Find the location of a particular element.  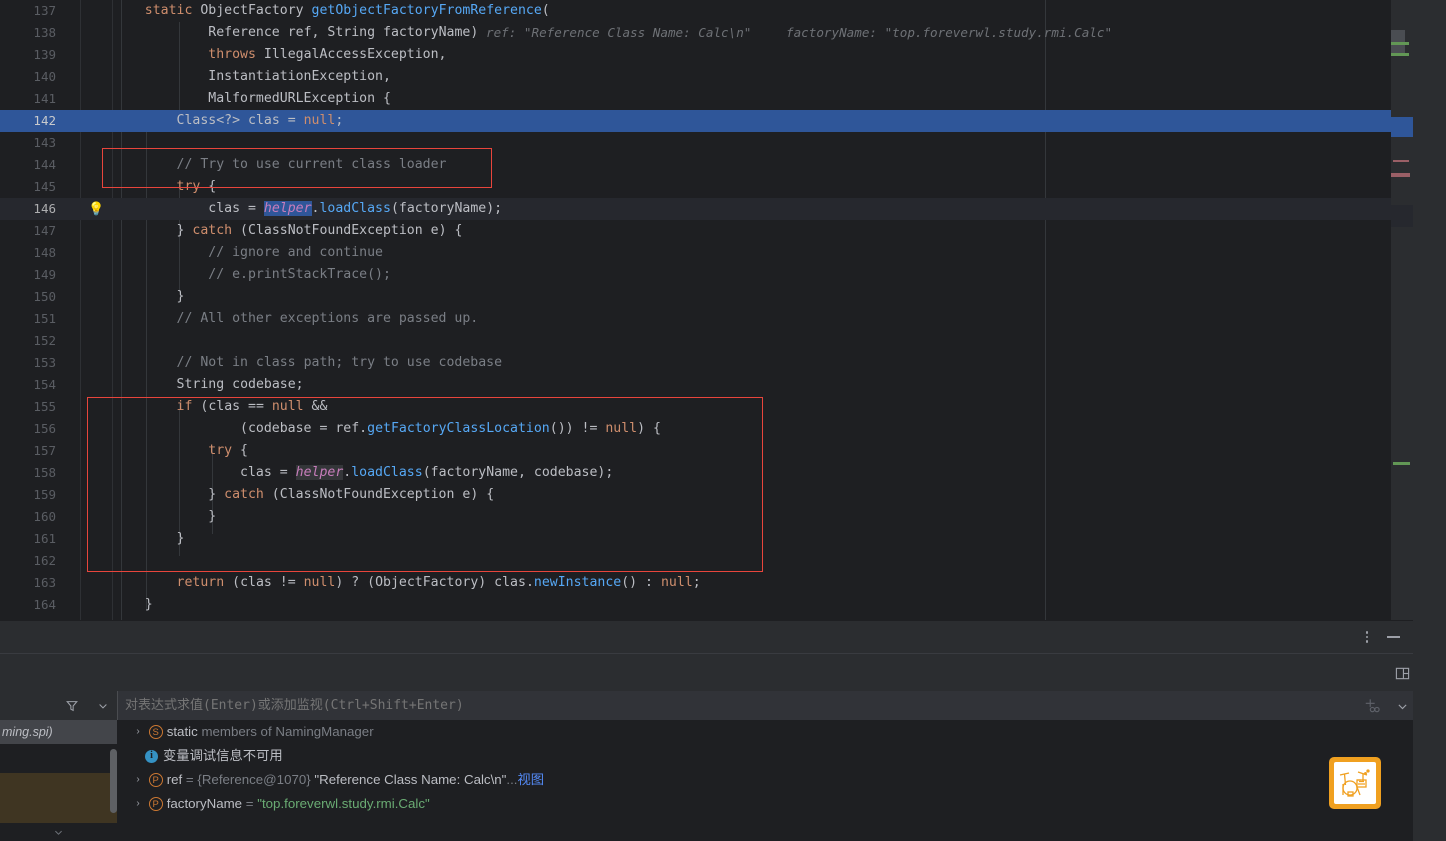

code-text: // All other exceptions are passed up. is located at coordinates (327, 318).